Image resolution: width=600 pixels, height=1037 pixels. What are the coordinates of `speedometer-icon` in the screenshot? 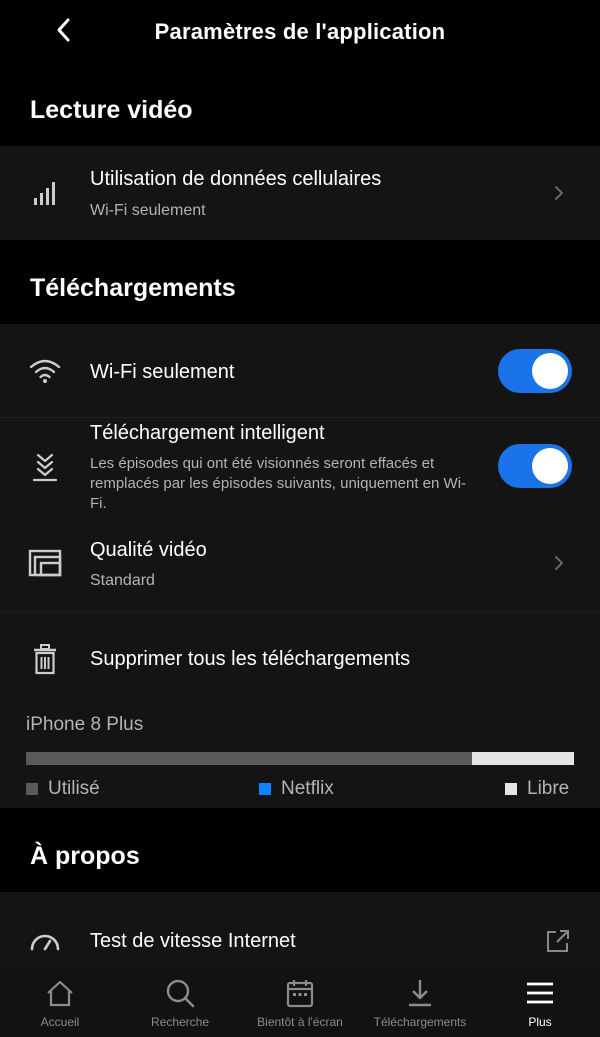 It's located at (45, 941).